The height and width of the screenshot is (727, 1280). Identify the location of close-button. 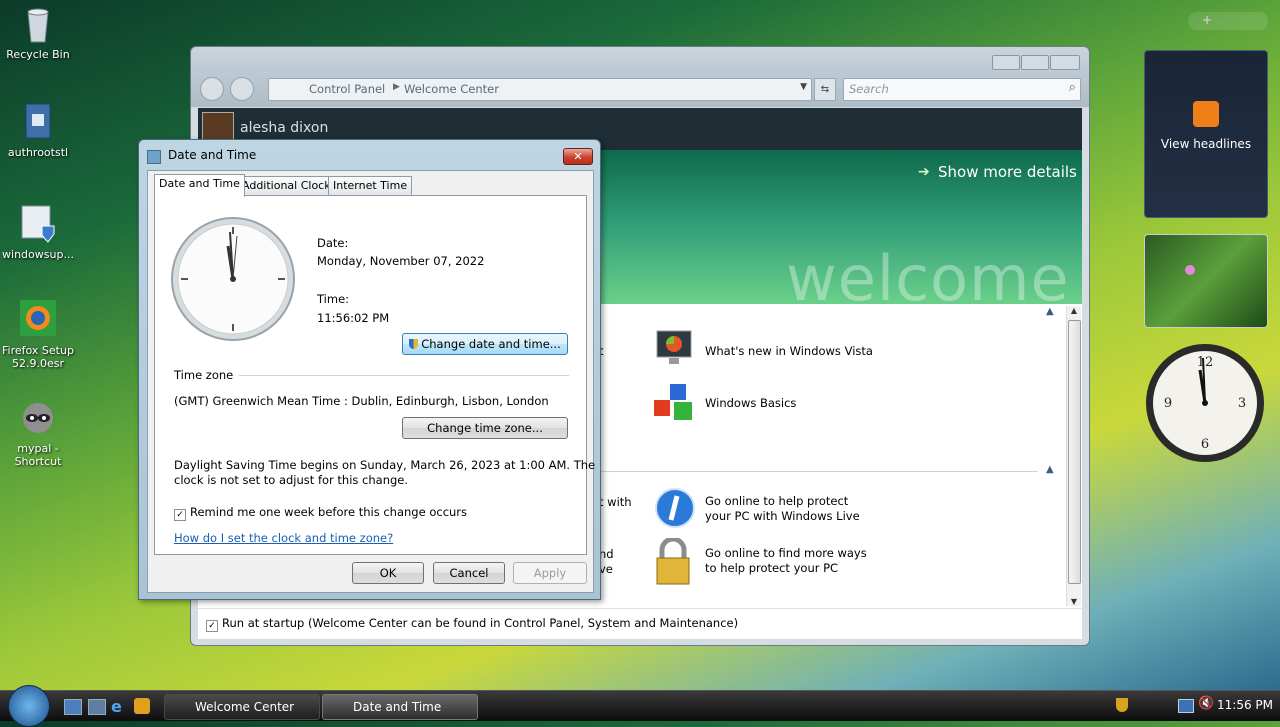
(1065, 62).